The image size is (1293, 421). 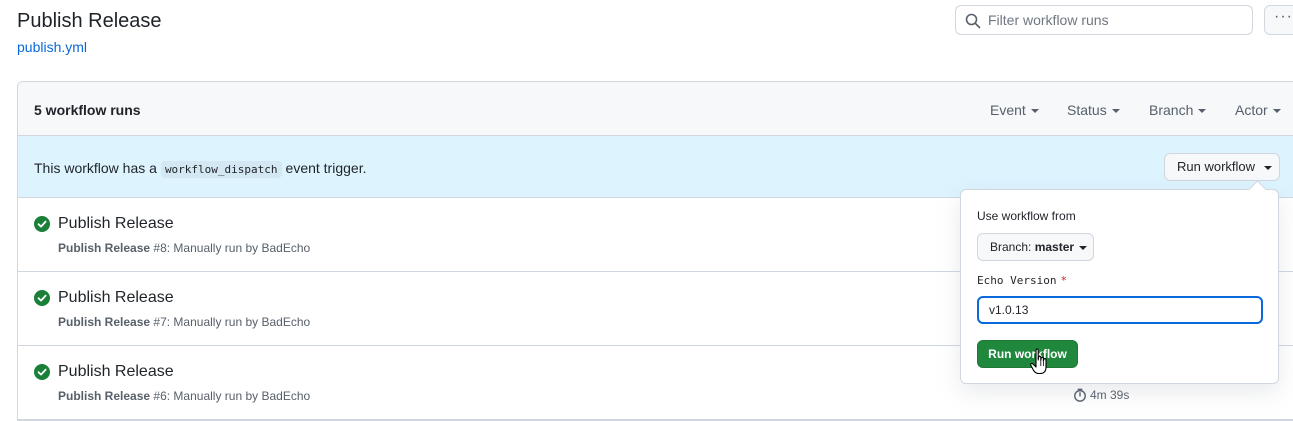 What do you see at coordinates (1038, 361) in the screenshot?
I see `hand-cursor-icon` at bounding box center [1038, 361].